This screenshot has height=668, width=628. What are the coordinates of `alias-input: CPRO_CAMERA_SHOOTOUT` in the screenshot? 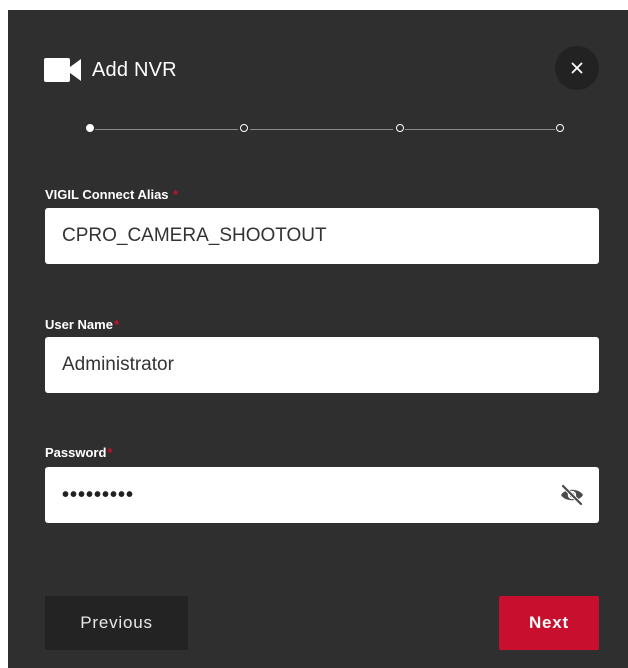 It's located at (322, 236).